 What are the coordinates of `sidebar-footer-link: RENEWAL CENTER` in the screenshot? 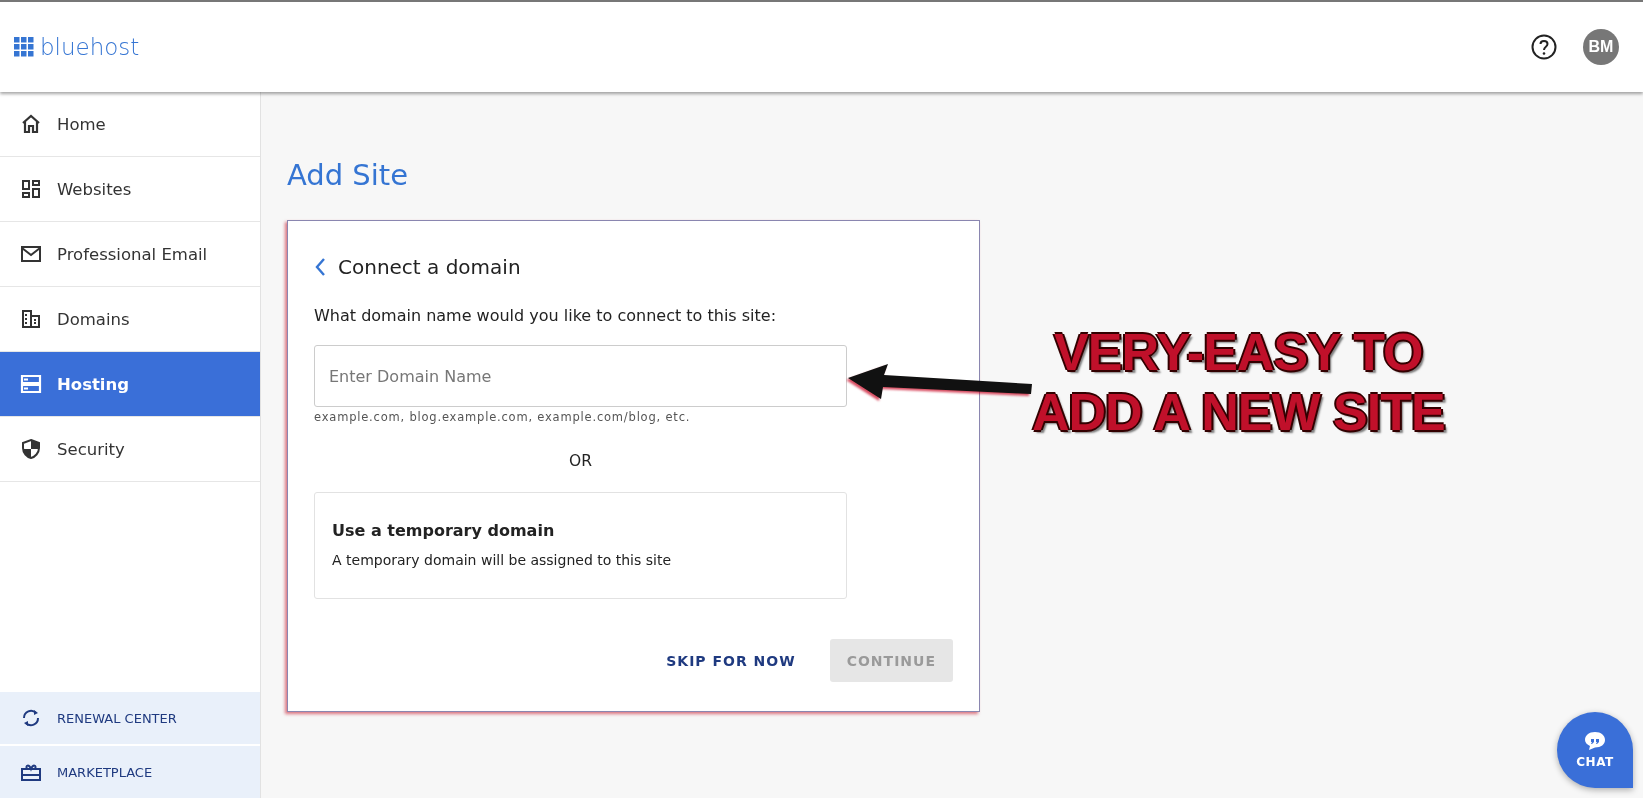 It's located at (130, 717).